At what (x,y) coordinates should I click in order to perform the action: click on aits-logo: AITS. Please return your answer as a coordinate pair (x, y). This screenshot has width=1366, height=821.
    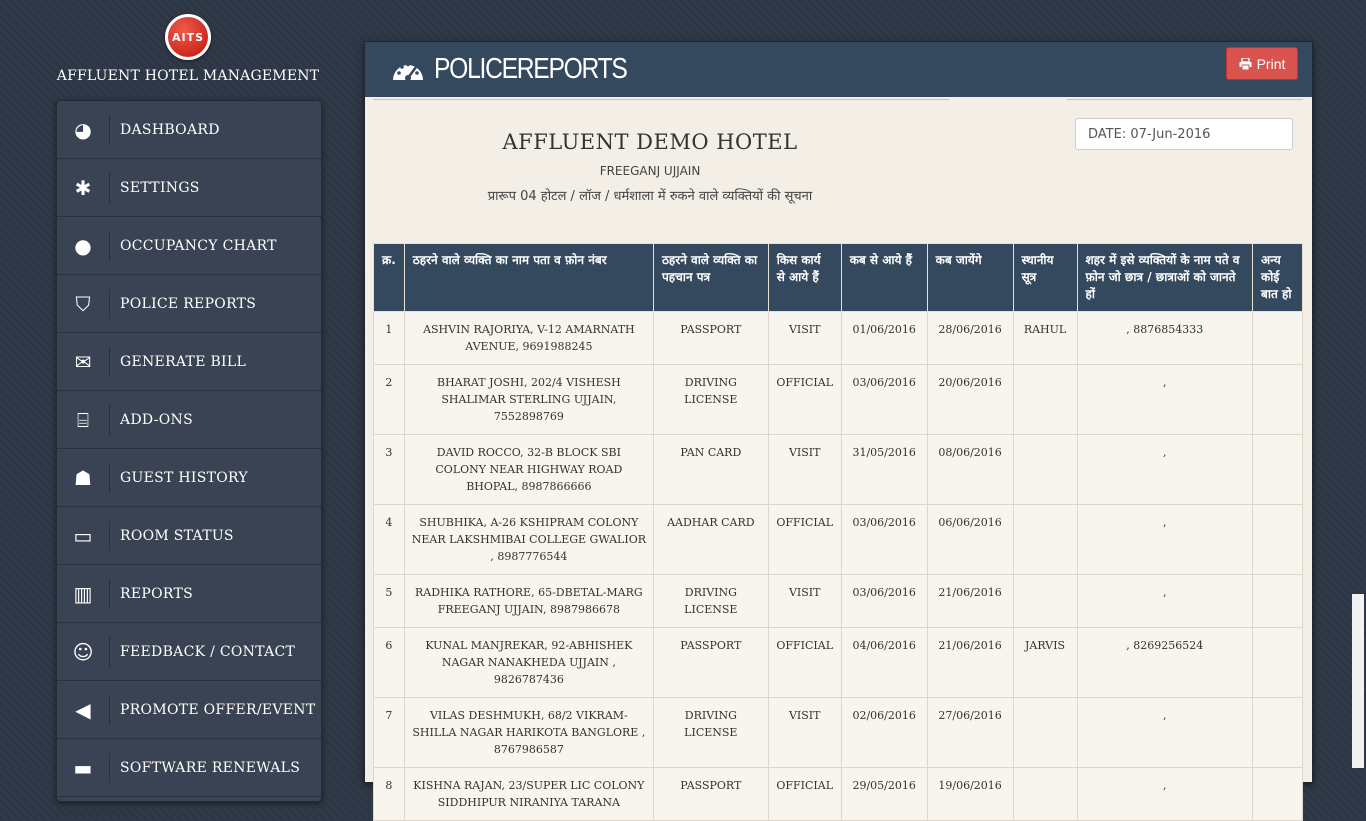
    Looking at the image, I should click on (188, 37).